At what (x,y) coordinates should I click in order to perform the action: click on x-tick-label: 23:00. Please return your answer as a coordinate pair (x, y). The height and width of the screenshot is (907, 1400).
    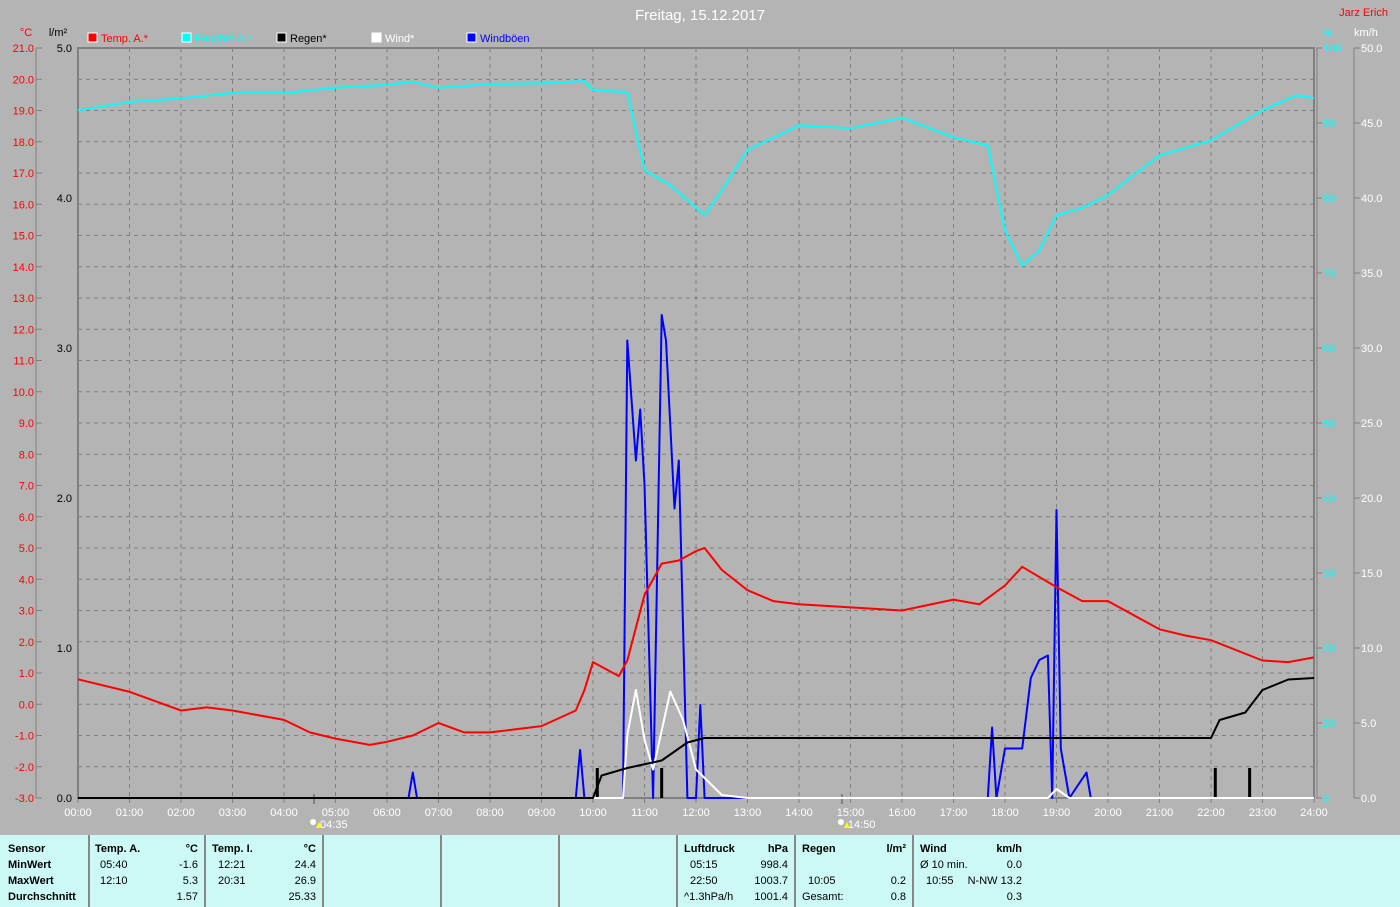
    Looking at the image, I should click on (1263, 813).